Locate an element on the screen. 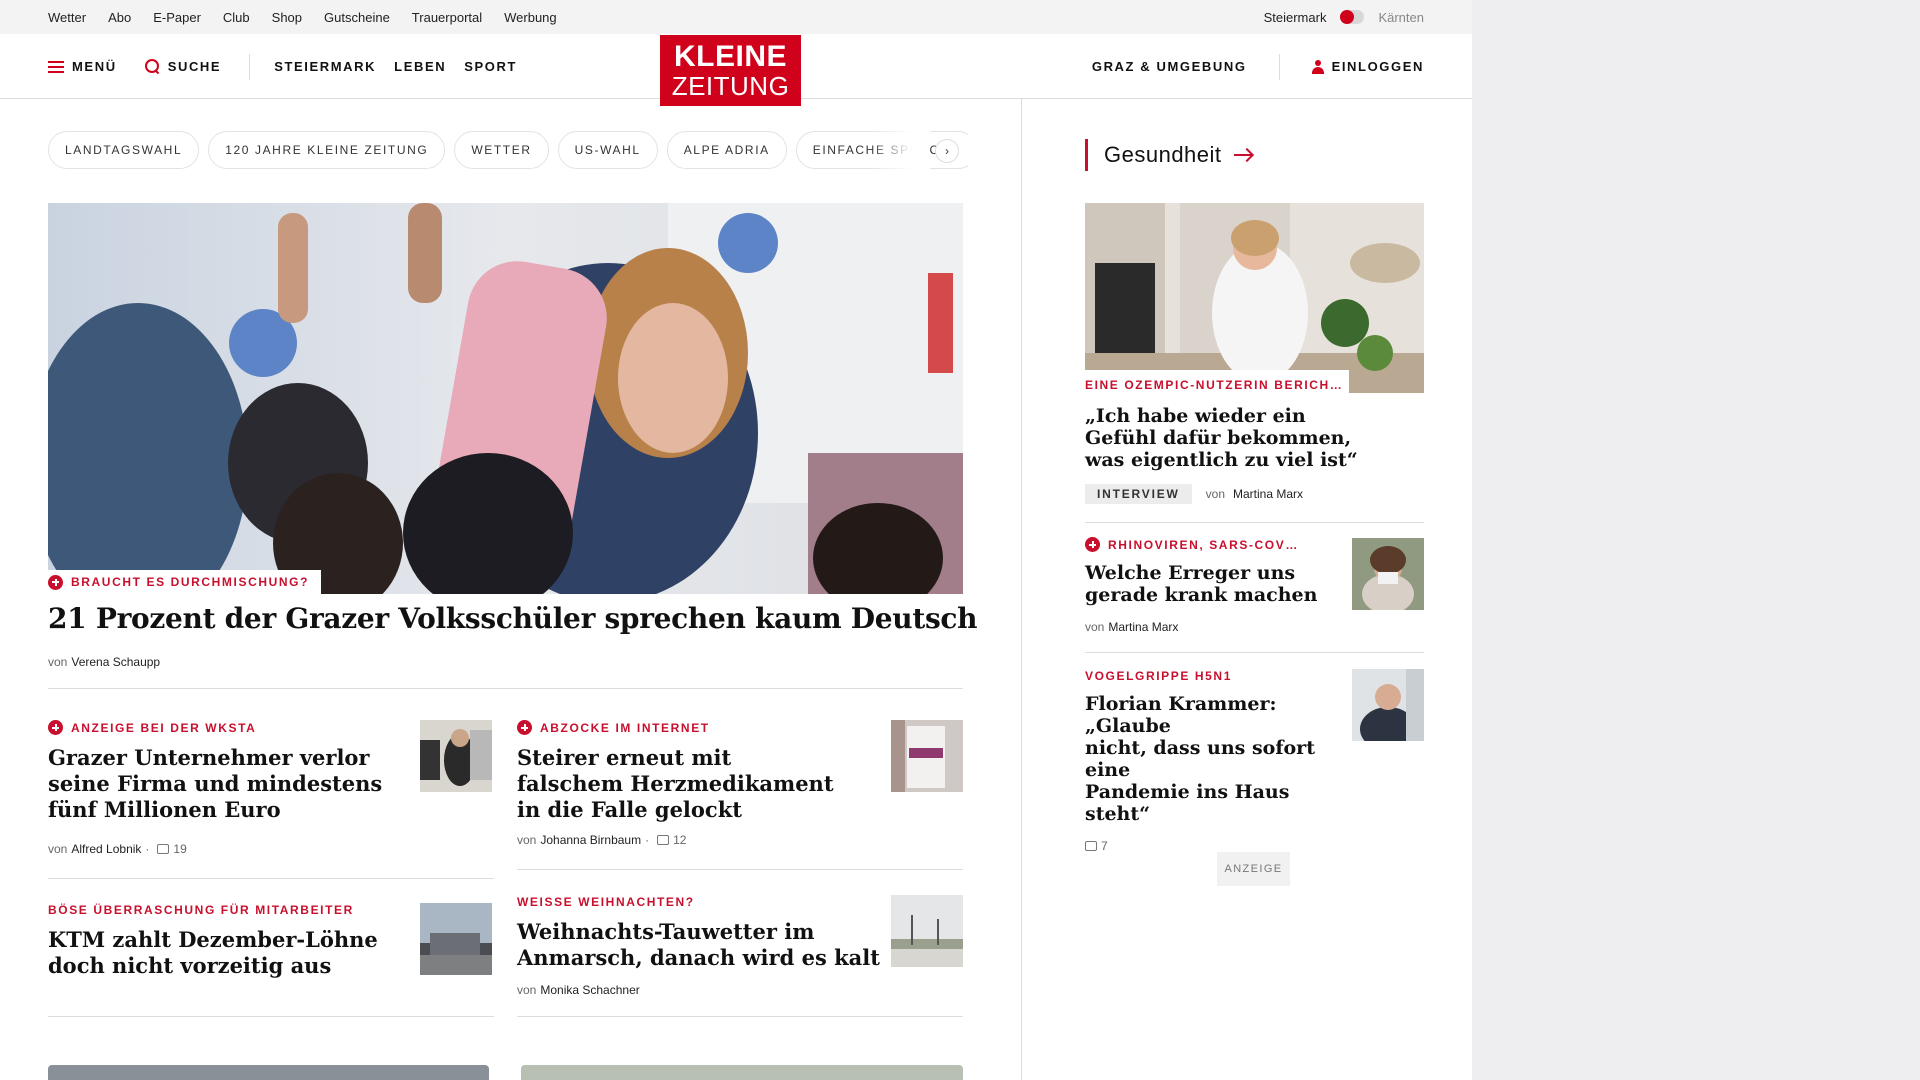 The image size is (1920, 1080). comment-count: 7 is located at coordinates (1104, 846).